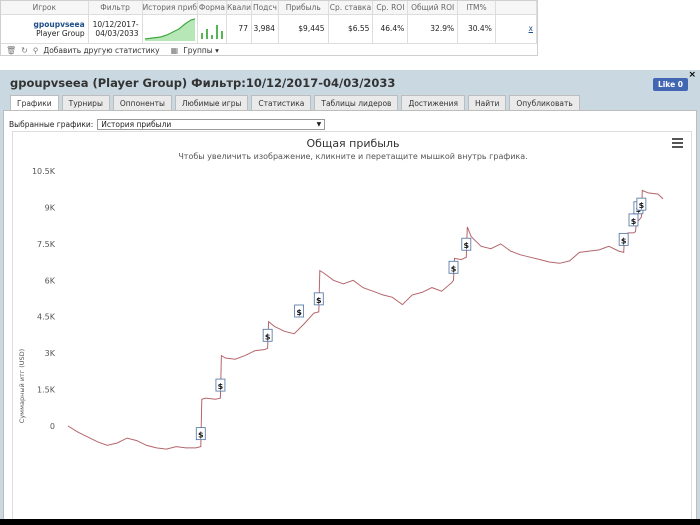  I want to click on facebook-like-button: Like 0, so click(670, 84).